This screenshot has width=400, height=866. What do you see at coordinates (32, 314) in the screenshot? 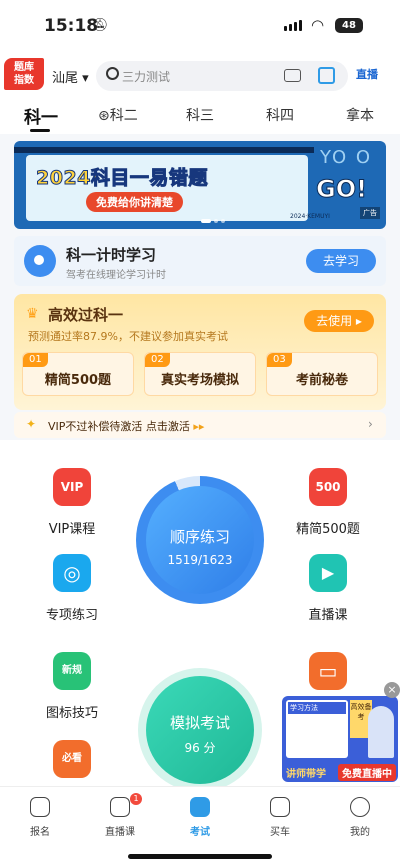
I see `crown-icon: ♛` at bounding box center [32, 314].